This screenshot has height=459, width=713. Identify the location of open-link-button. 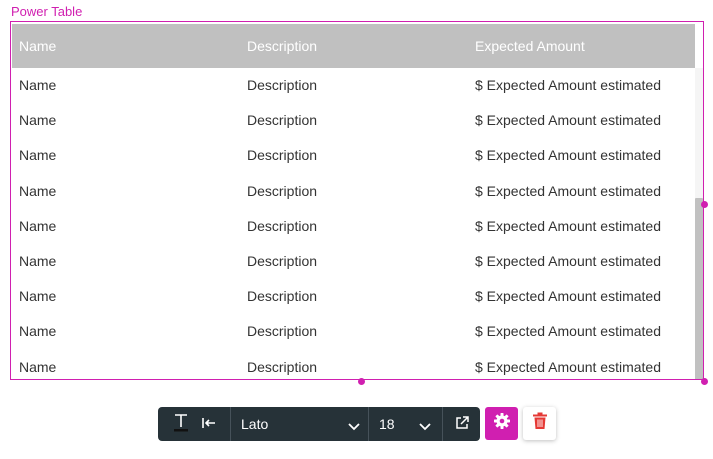
(462, 424).